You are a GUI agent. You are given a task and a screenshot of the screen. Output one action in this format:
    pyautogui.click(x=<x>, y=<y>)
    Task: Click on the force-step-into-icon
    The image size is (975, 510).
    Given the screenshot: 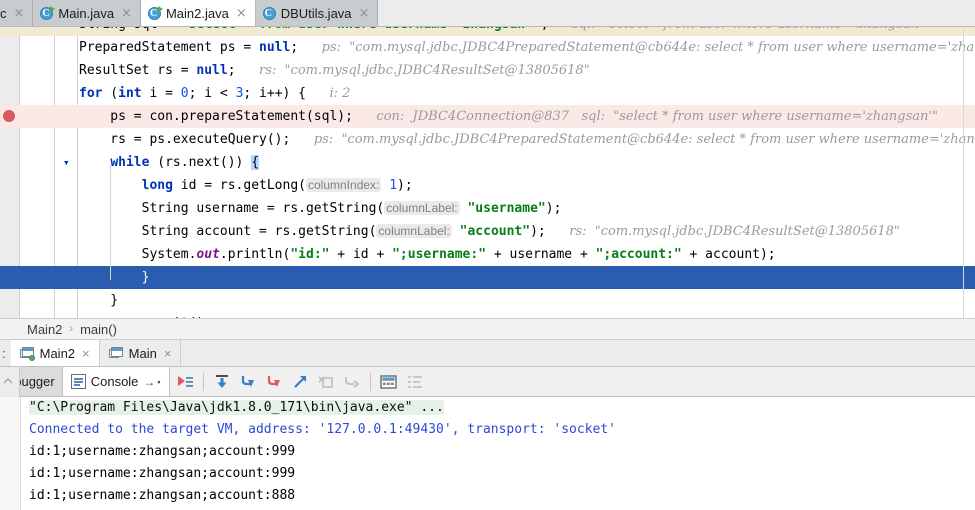 What is the action you would take?
    pyautogui.click(x=274, y=382)
    